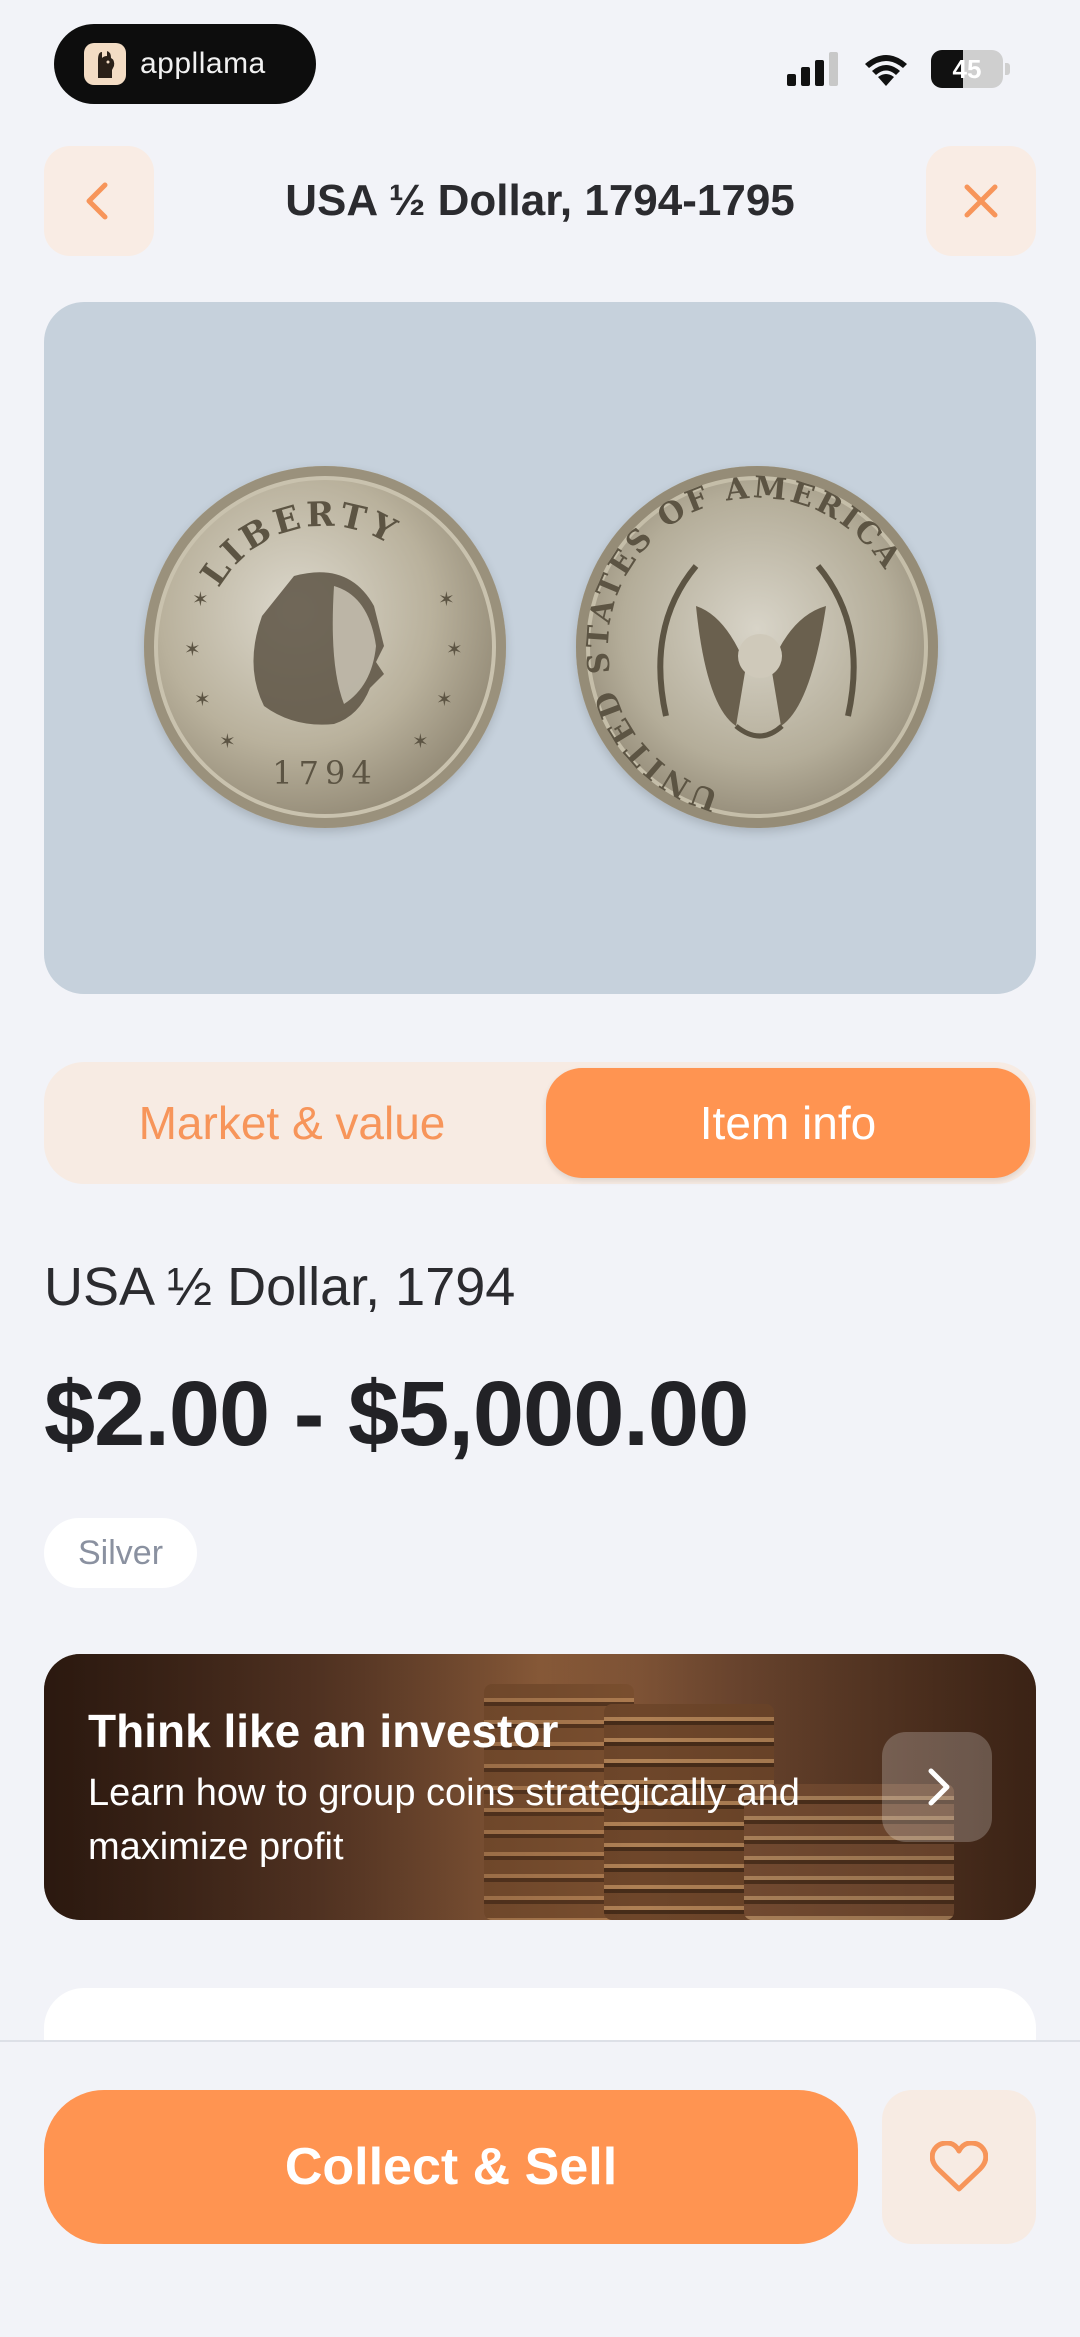 This screenshot has width=1080, height=2337. I want to click on tab-item-info: Item info, so click(788, 1123).